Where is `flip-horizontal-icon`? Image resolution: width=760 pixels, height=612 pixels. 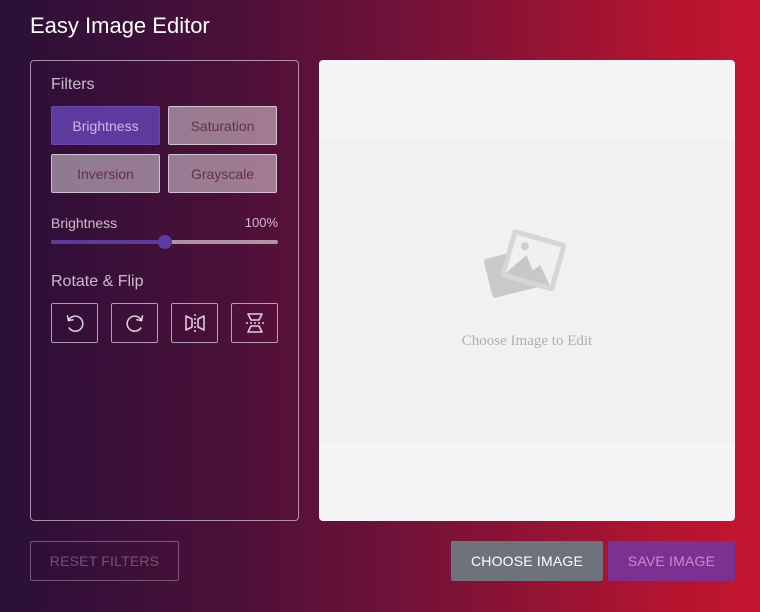 flip-horizontal-icon is located at coordinates (194, 323).